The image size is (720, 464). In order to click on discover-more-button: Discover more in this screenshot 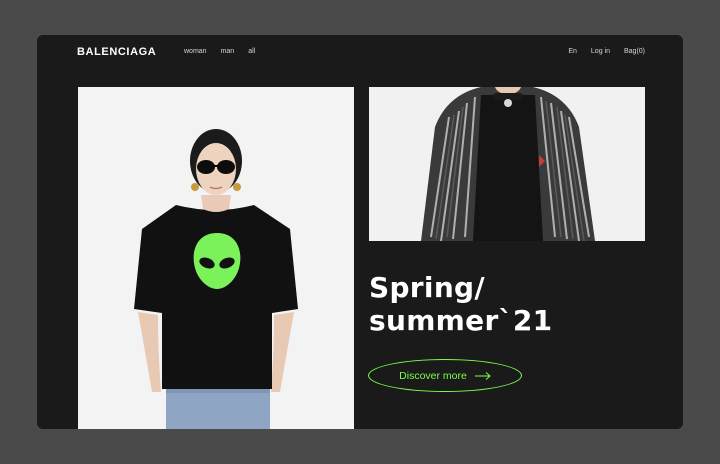, I will do `click(445, 375)`.